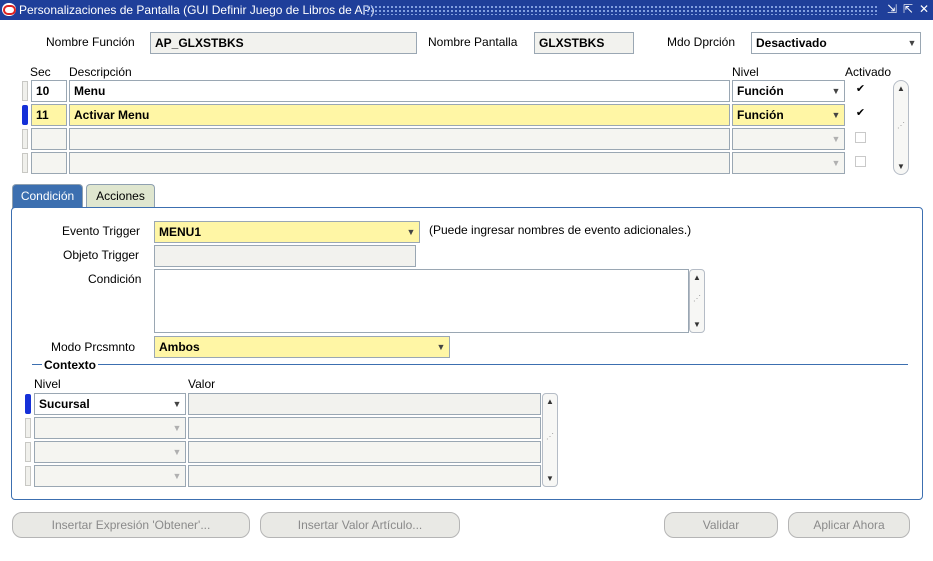  Describe the element at coordinates (399, 115) in the screenshot. I see `description-field: Activar Menu` at that location.